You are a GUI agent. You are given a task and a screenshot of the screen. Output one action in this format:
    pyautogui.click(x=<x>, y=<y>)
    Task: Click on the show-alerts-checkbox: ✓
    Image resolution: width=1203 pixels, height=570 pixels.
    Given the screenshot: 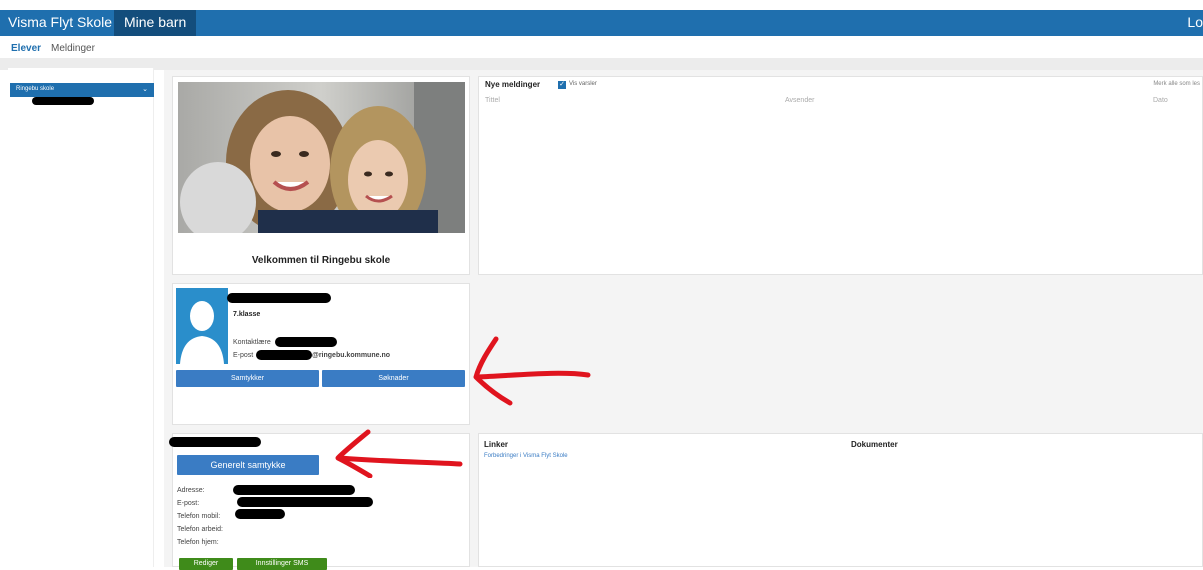 What is the action you would take?
    pyautogui.click(x=562, y=85)
    